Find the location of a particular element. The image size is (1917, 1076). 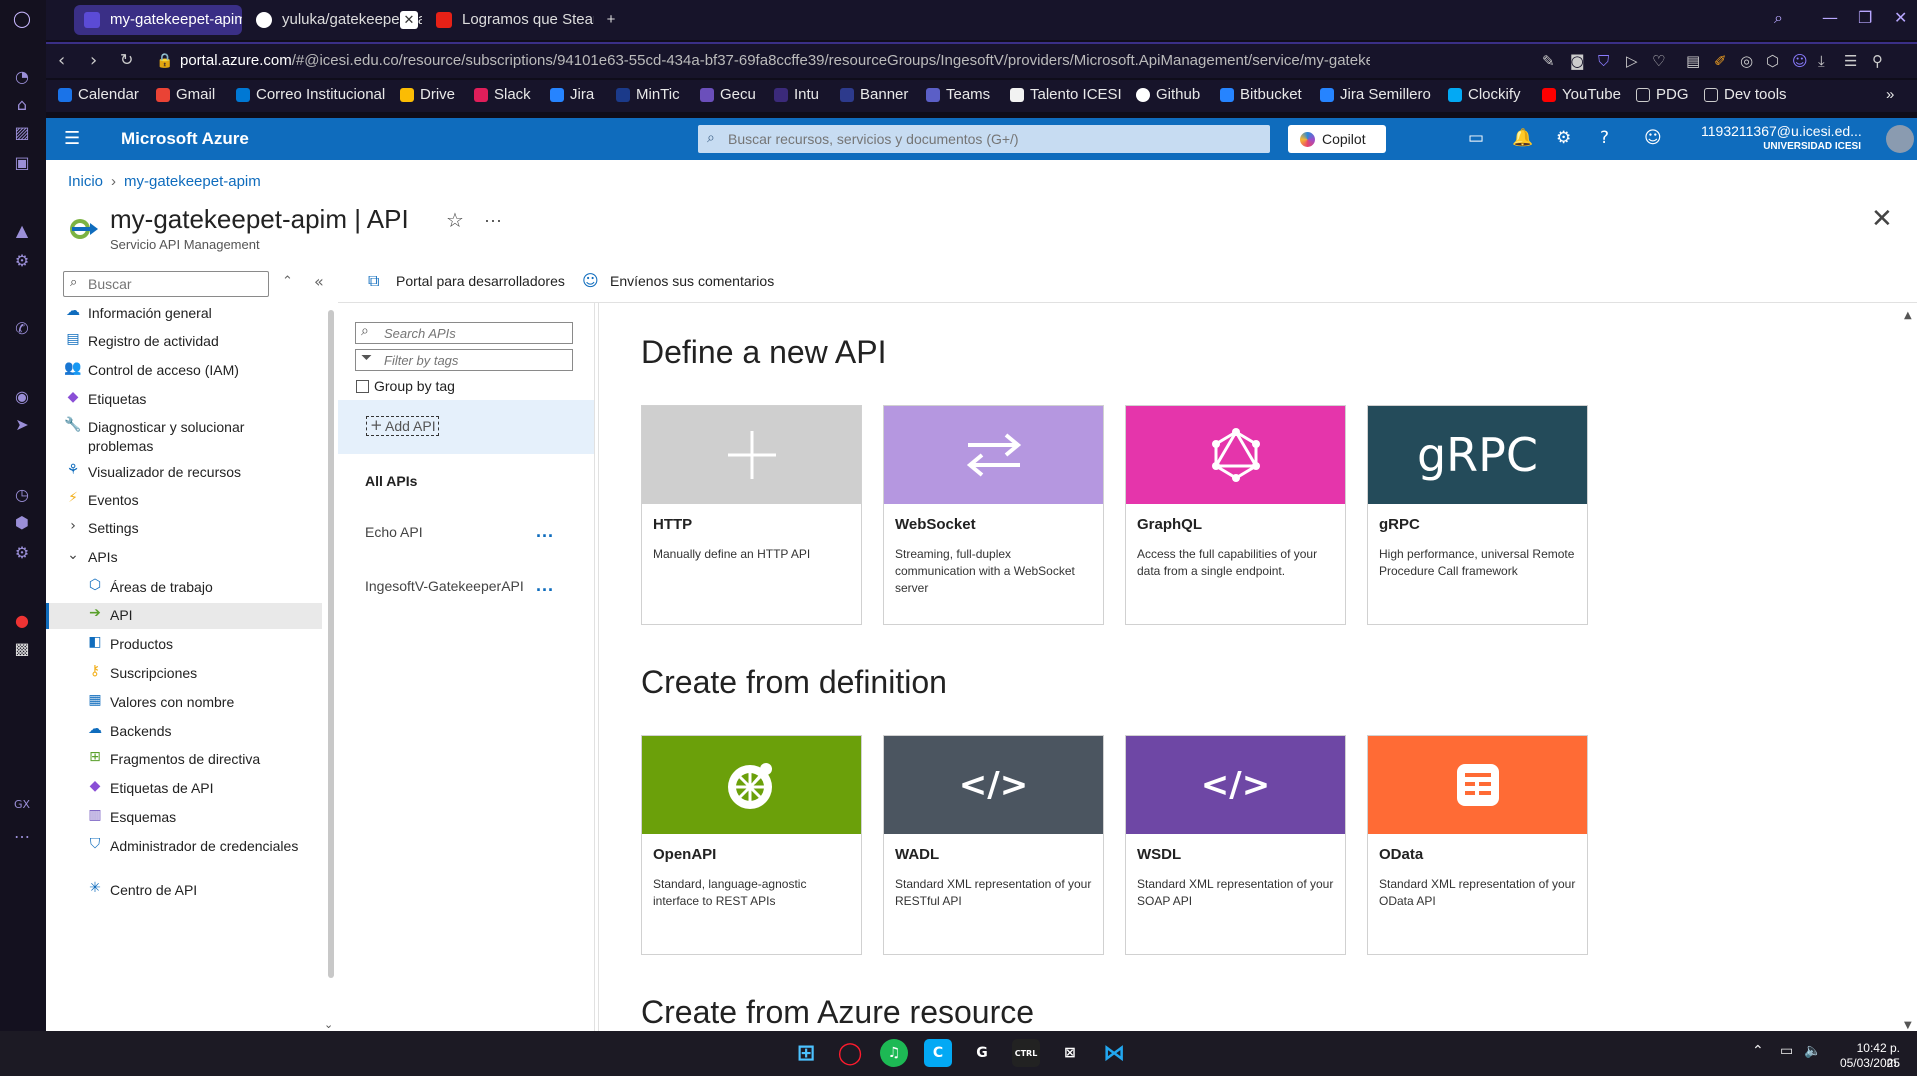

network-icon: ▭ is located at coordinates (1786, 1051).